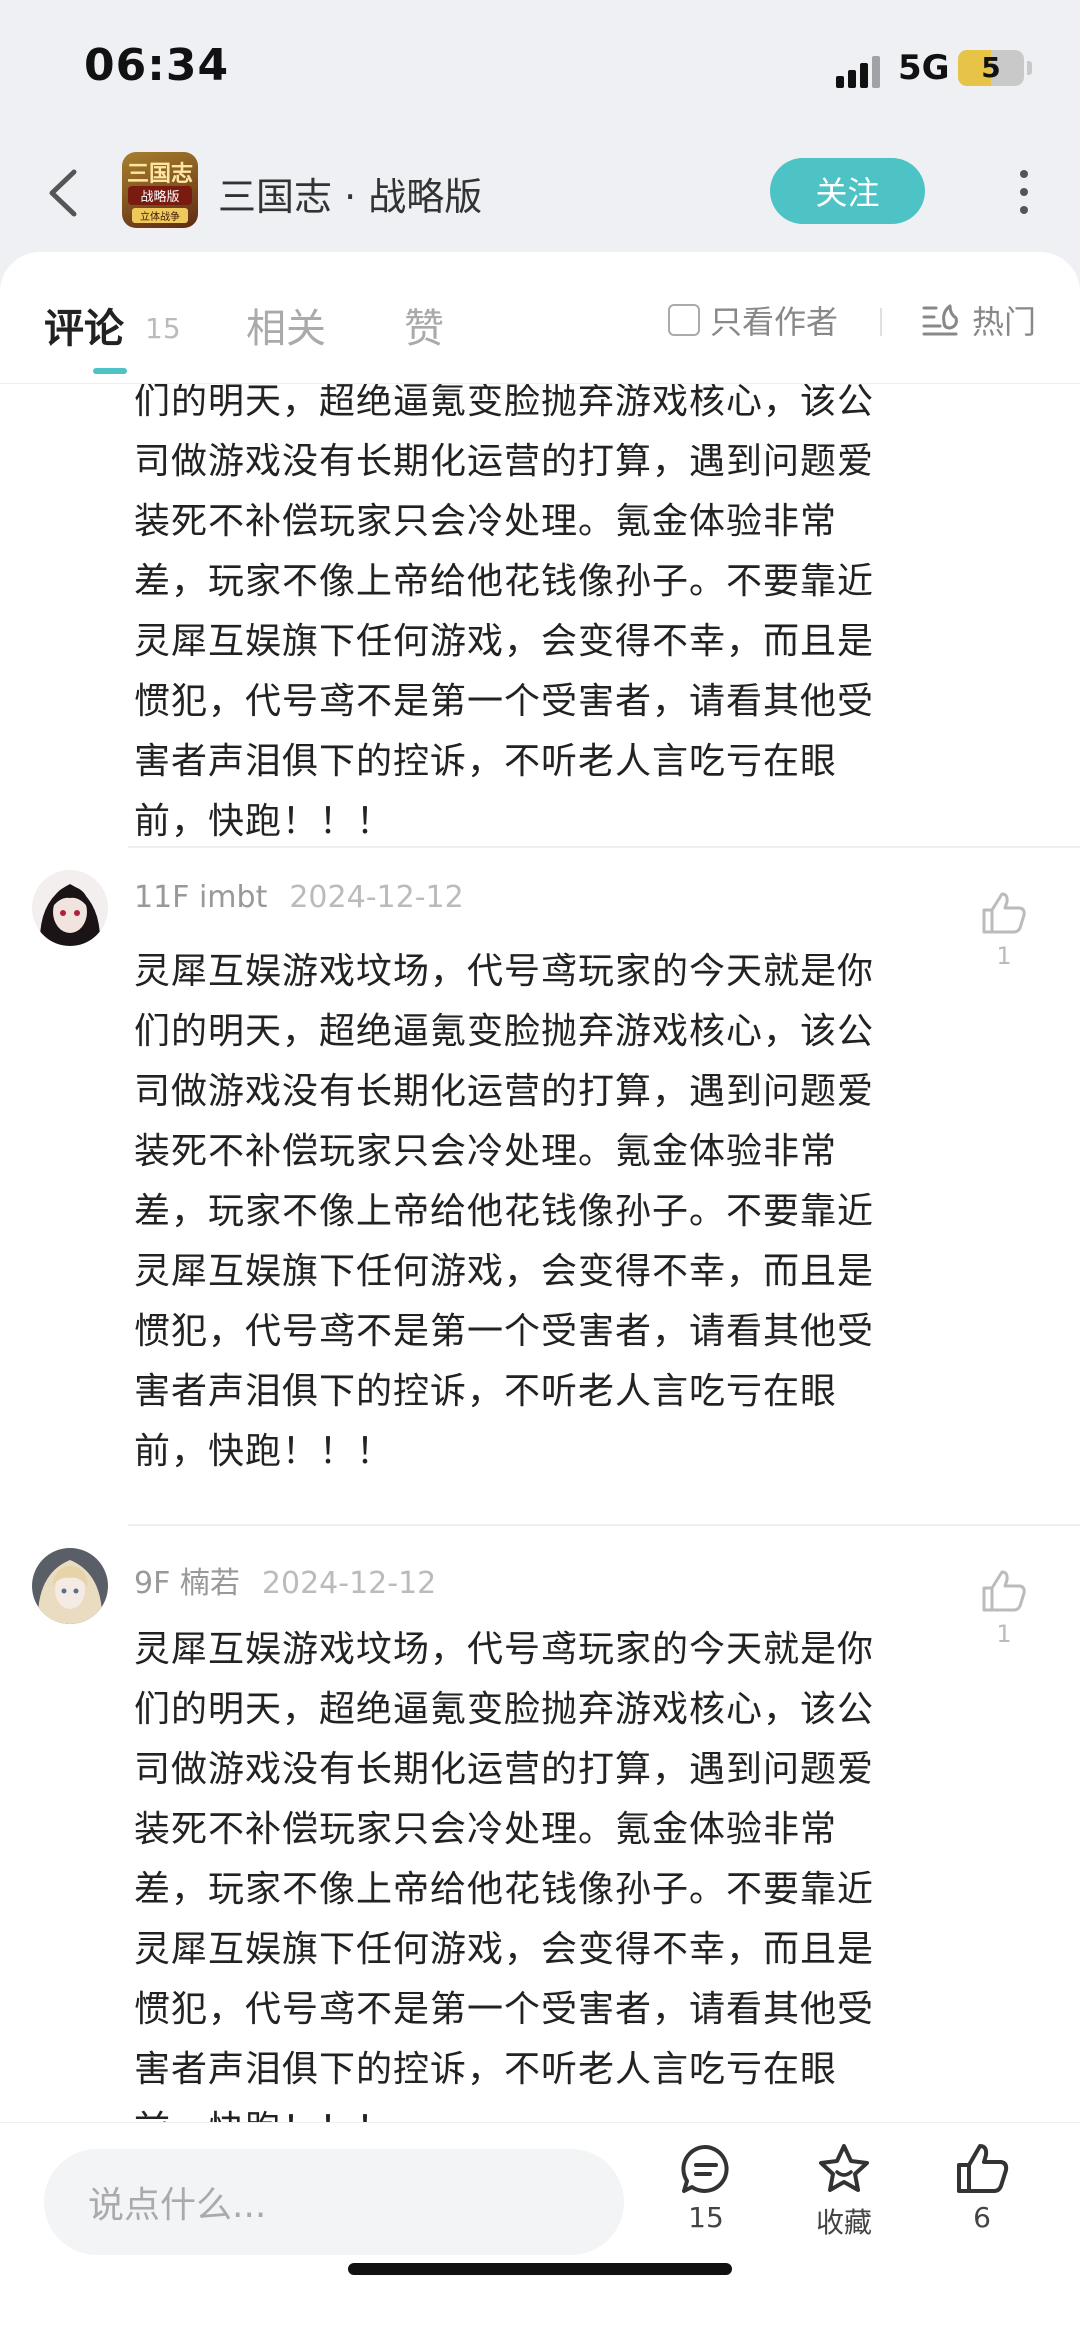 This screenshot has height=2337, width=1080. What do you see at coordinates (187, 1583) in the screenshot?
I see `comment-author: 9F 楠若` at bounding box center [187, 1583].